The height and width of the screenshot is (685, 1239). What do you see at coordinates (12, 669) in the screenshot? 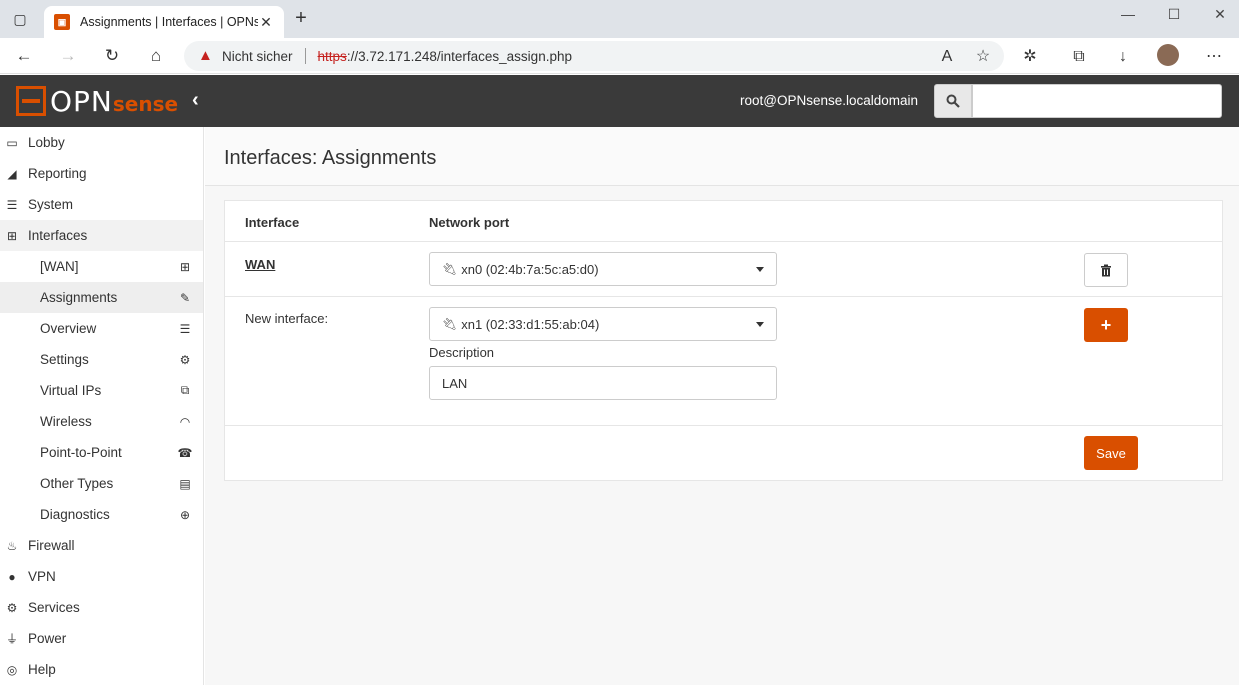
I see `support-icon: ◎` at bounding box center [12, 669].